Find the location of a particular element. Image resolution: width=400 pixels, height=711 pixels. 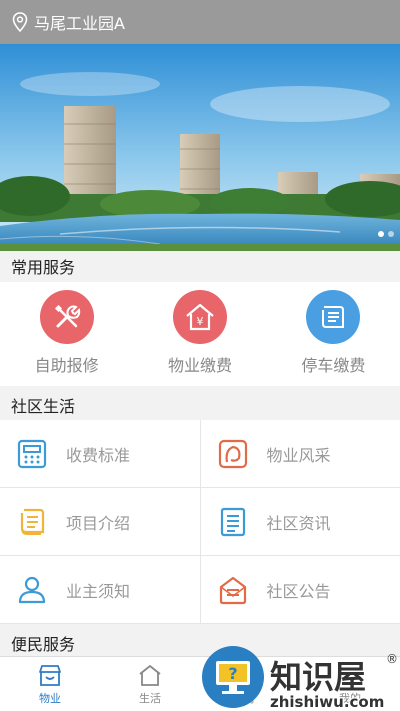

location-pin-icon is located at coordinates (20, 22).